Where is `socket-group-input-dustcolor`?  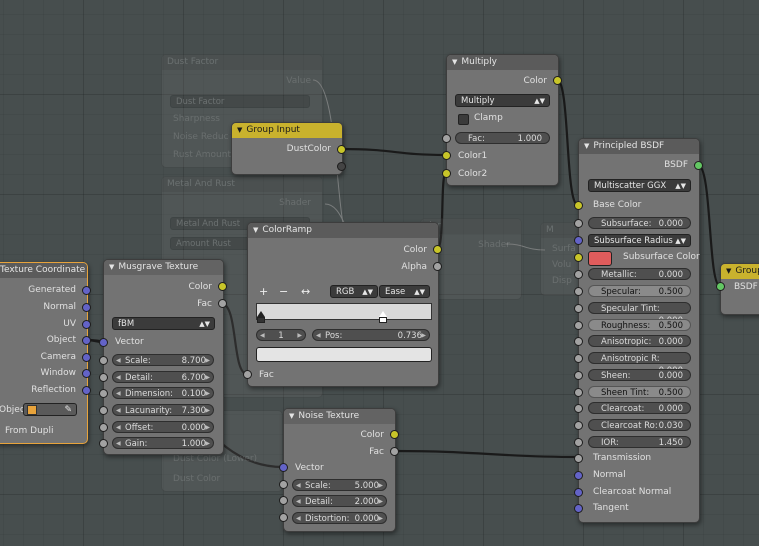 socket-group-input-dustcolor is located at coordinates (341, 149).